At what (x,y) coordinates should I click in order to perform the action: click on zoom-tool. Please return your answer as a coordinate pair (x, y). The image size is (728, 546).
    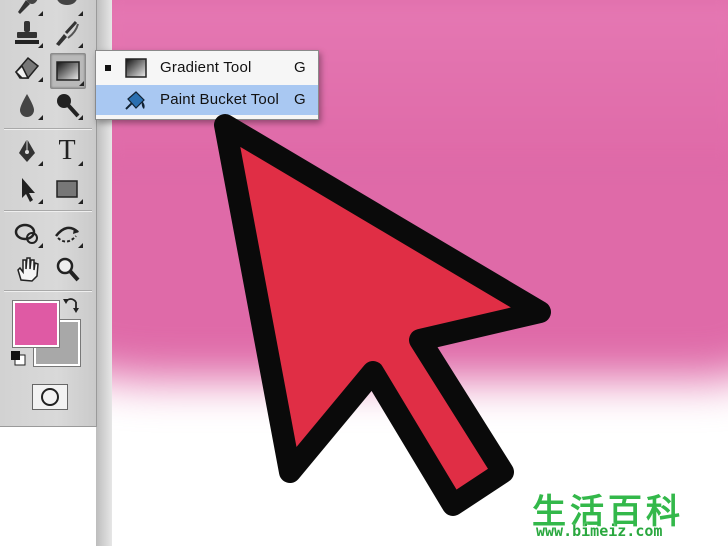
    Looking at the image, I should click on (67, 269).